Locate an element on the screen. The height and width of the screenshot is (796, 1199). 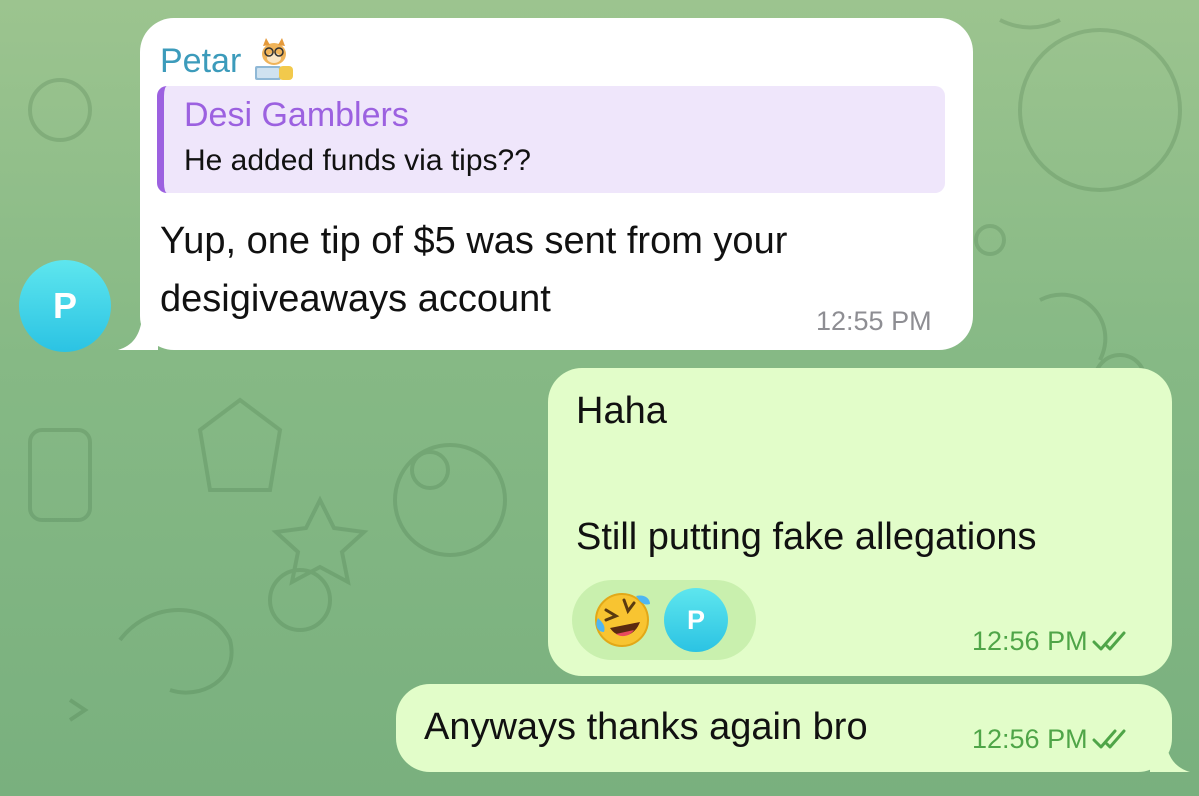
reaction-avatar-letter: P is located at coordinates (695, 619).